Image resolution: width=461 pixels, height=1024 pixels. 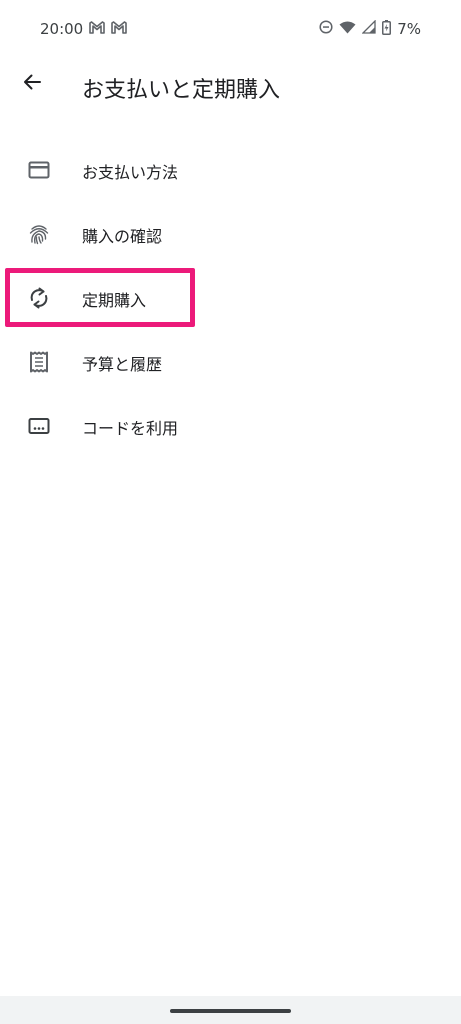 What do you see at coordinates (347, 29) in the screenshot?
I see `wifi-icon` at bounding box center [347, 29].